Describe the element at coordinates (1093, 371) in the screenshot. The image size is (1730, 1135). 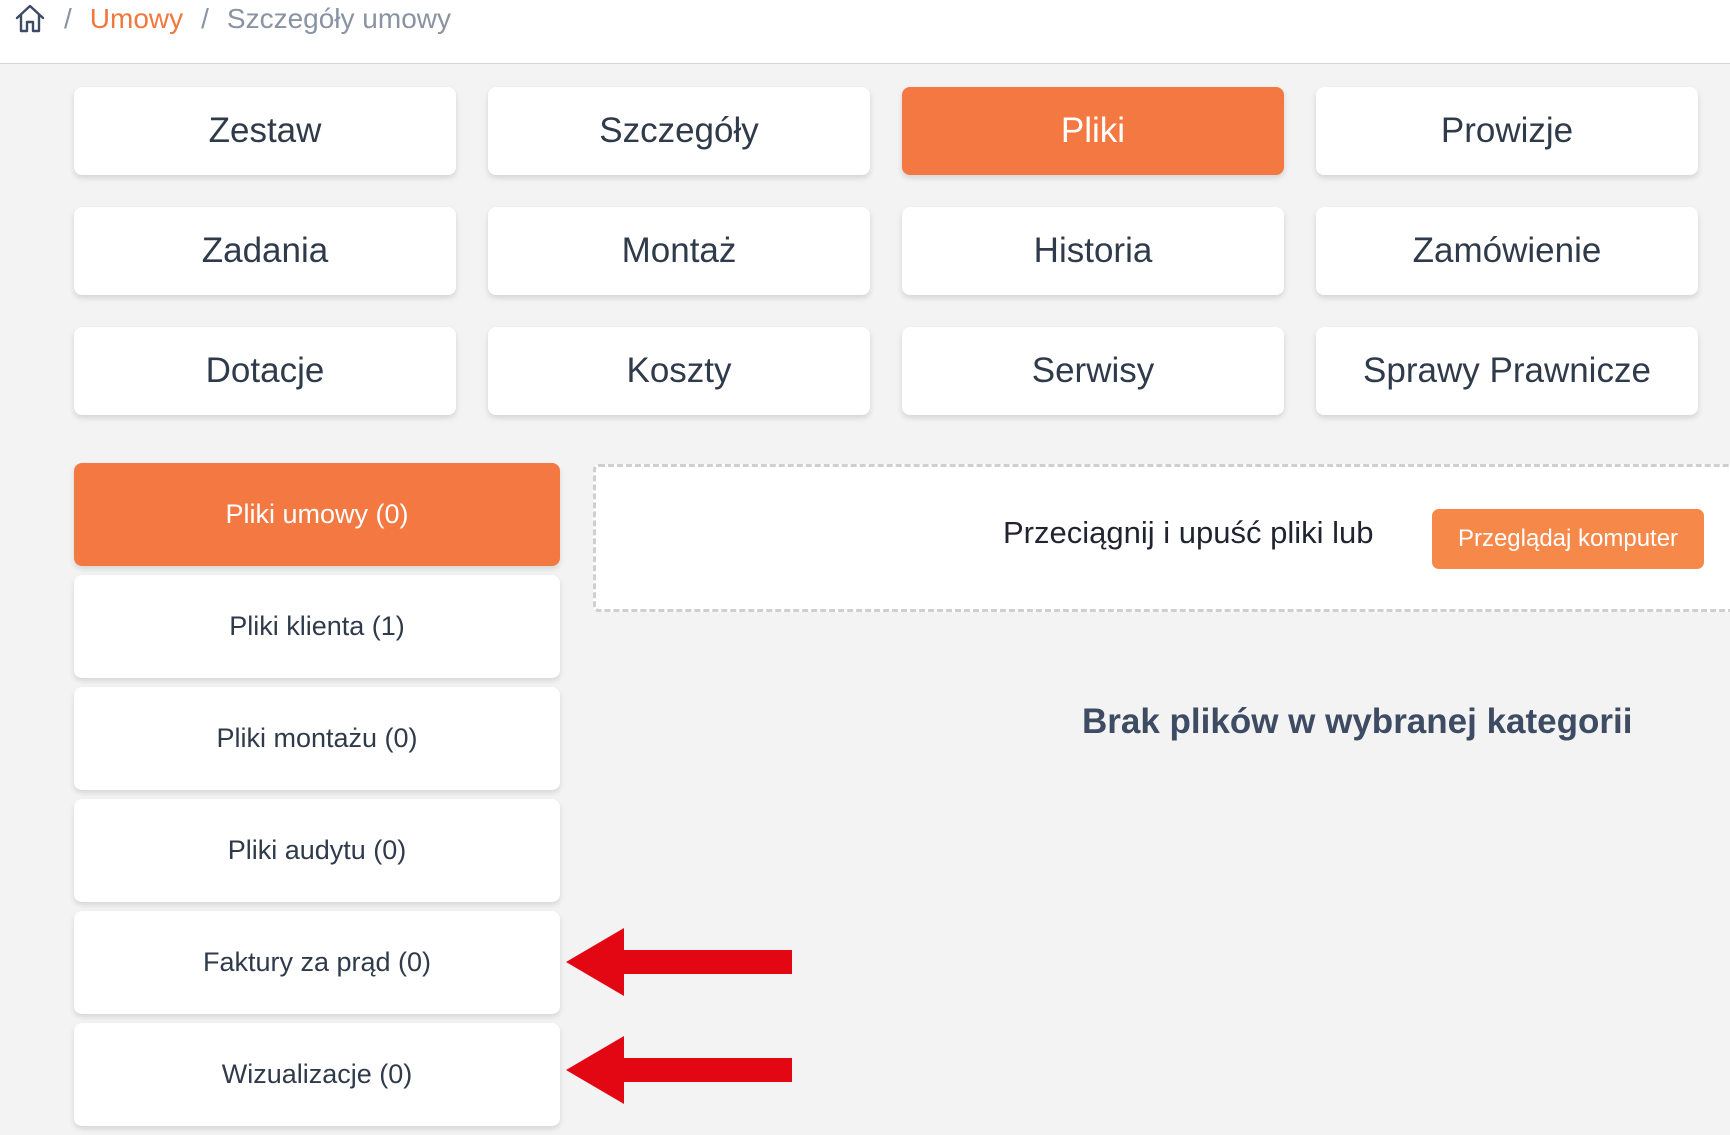
I see `tab-serwisy: Serwisy` at that location.